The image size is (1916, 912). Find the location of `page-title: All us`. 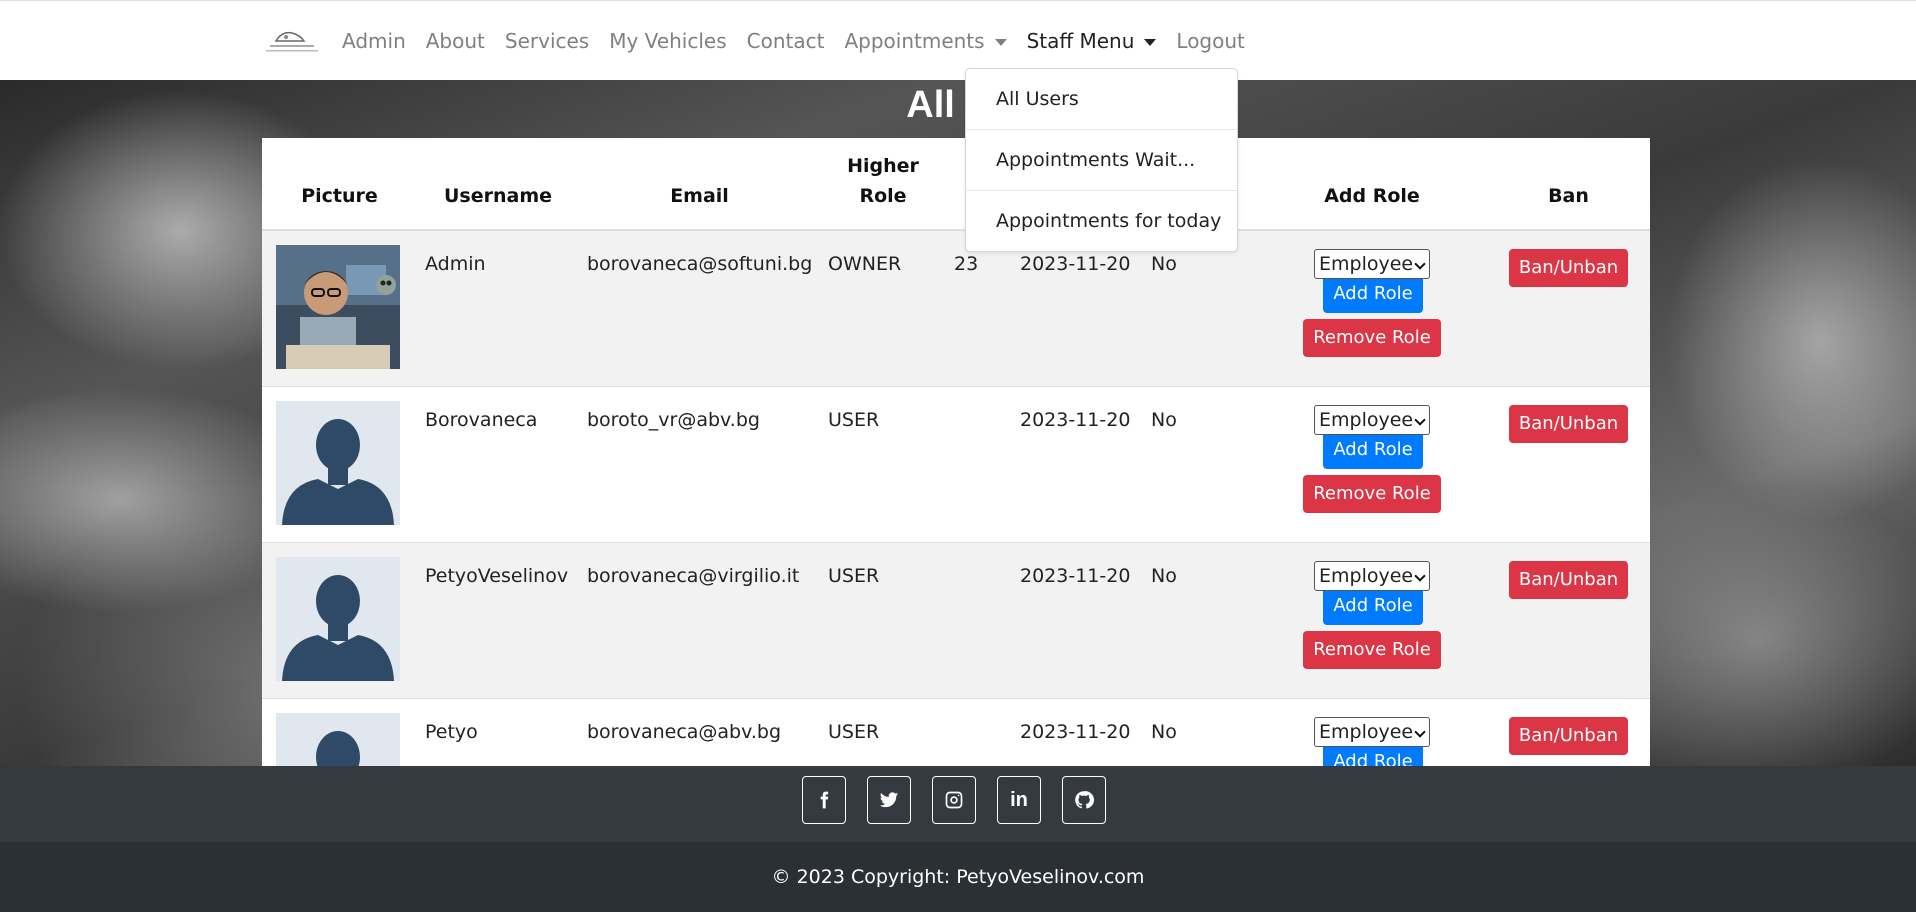

page-title: All us is located at coordinates (958, 105).